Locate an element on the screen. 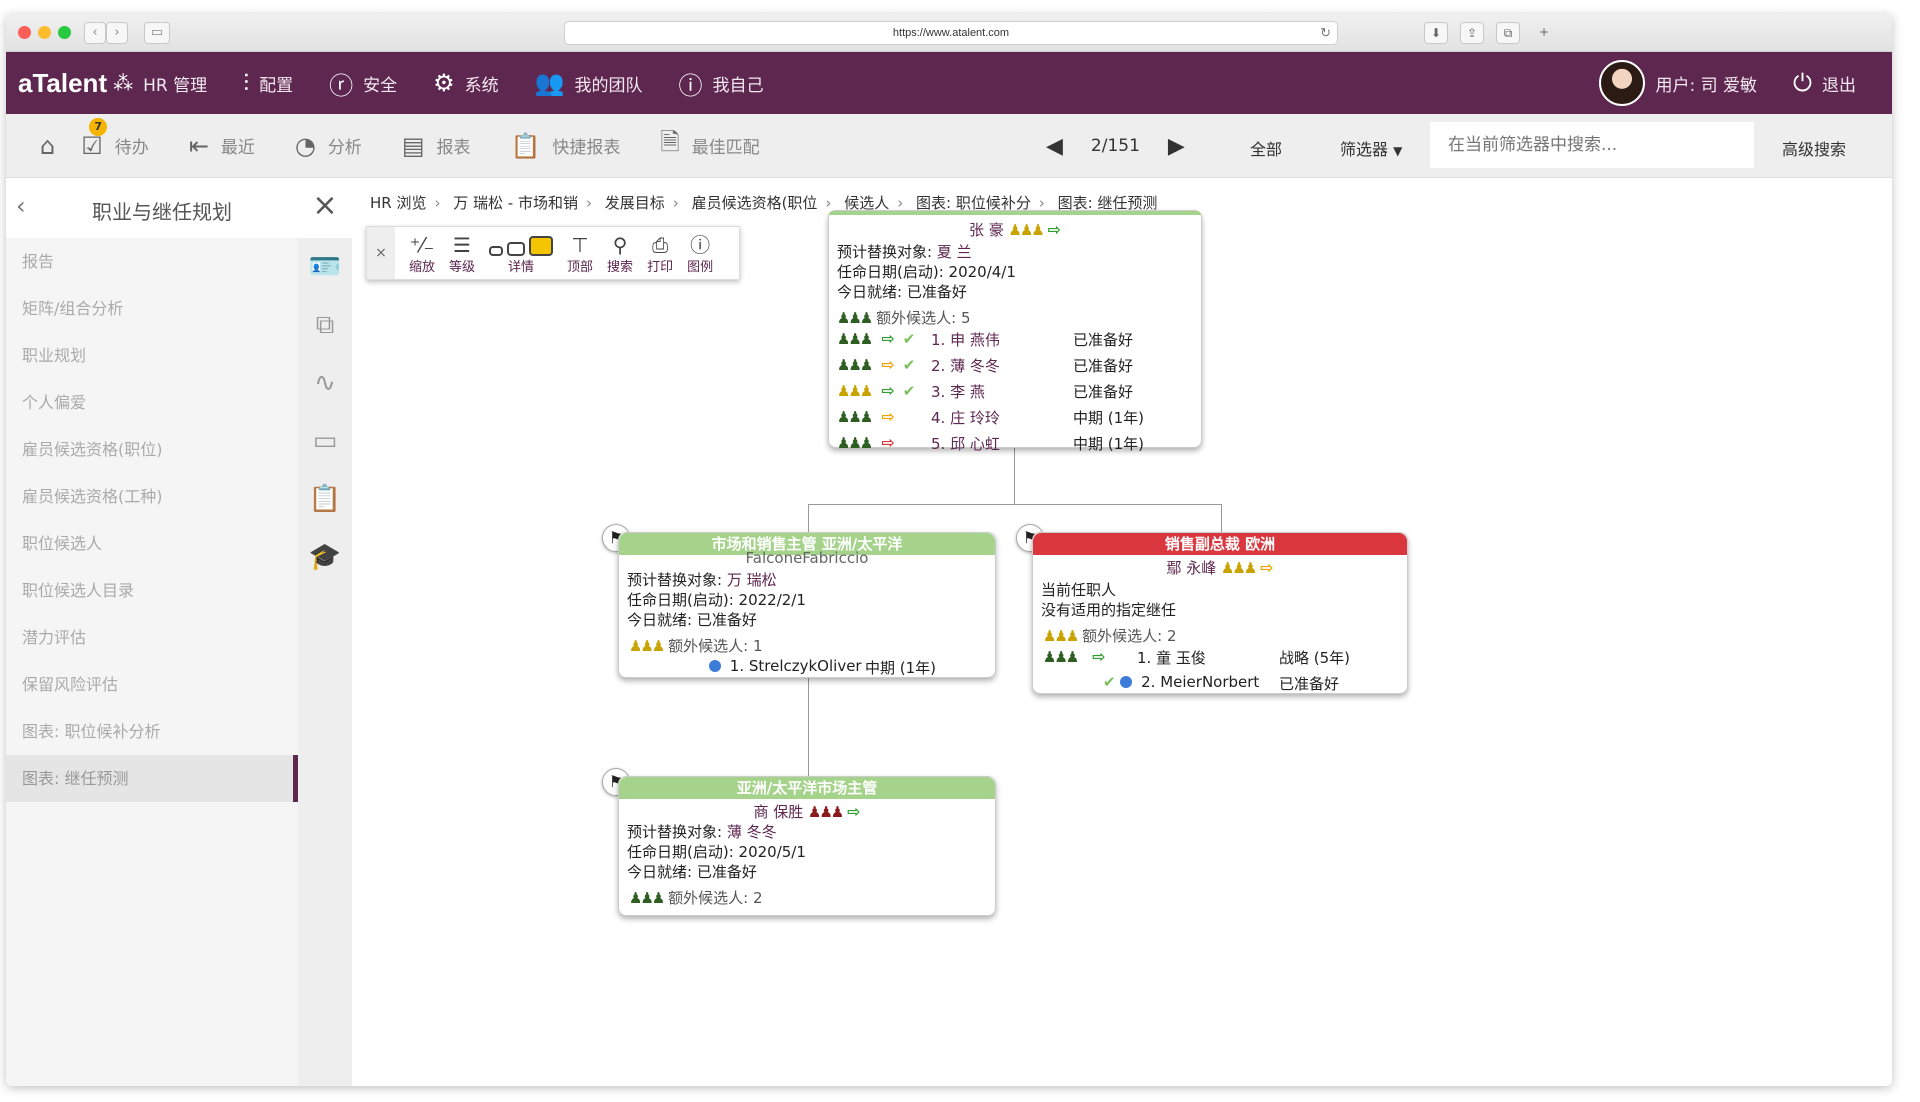  maximize-window-button is located at coordinates (64, 32).